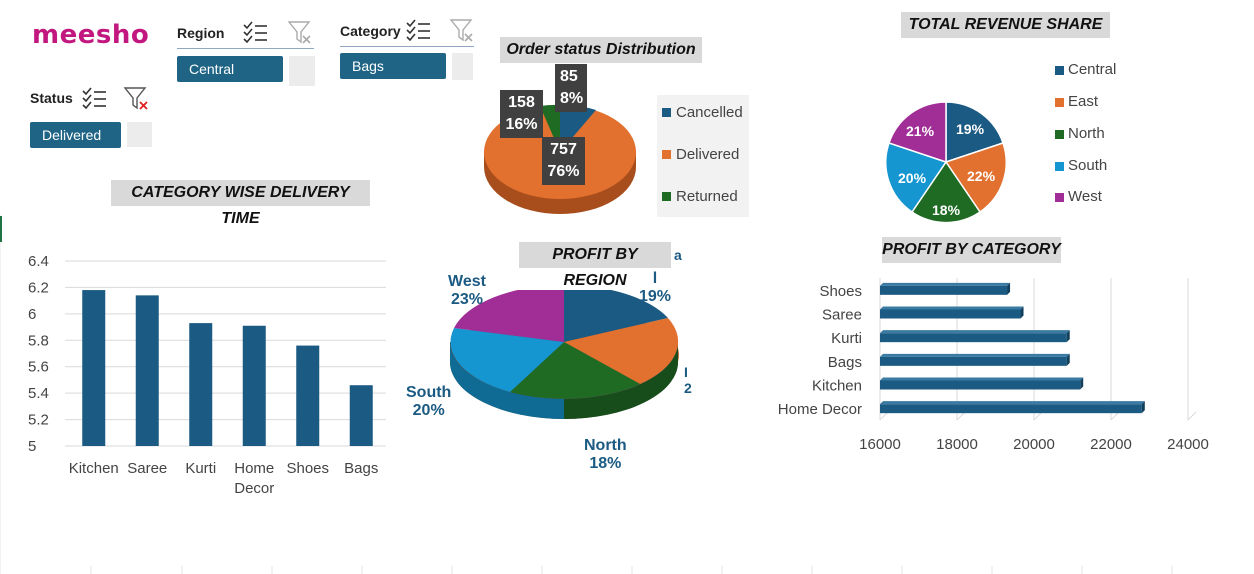  Describe the element at coordinates (38, 367) in the screenshot. I see `y-tick-label: 5.6` at that location.